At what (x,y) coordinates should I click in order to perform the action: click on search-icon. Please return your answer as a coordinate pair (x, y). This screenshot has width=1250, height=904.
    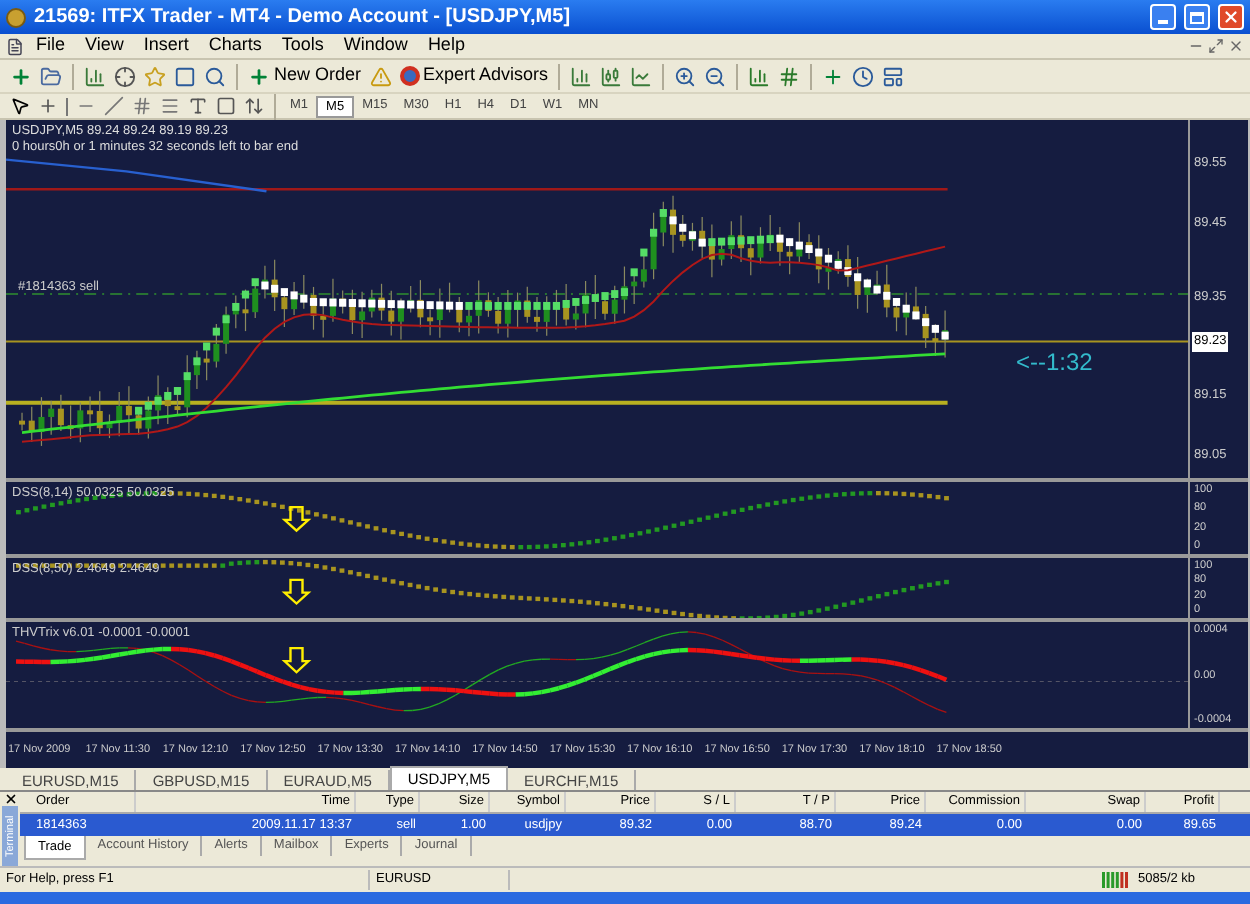
    Looking at the image, I should click on (215, 76).